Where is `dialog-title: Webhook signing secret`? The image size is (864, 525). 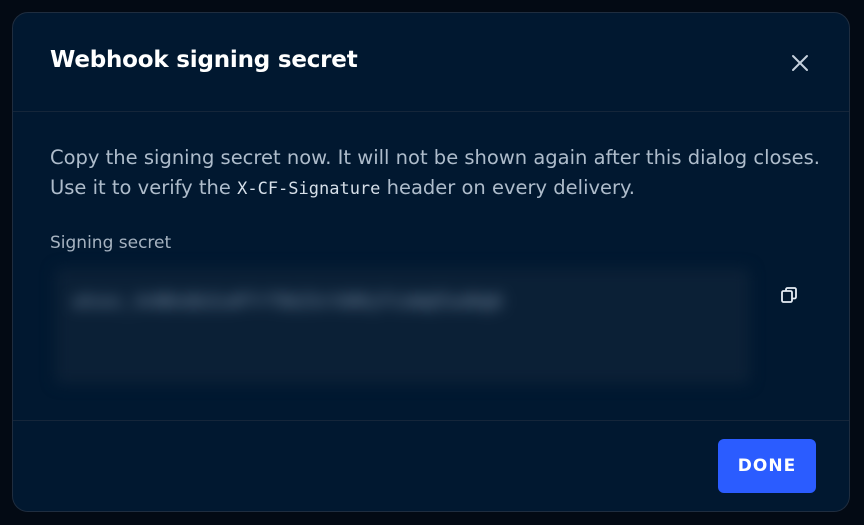 dialog-title: Webhook signing secret is located at coordinates (204, 60).